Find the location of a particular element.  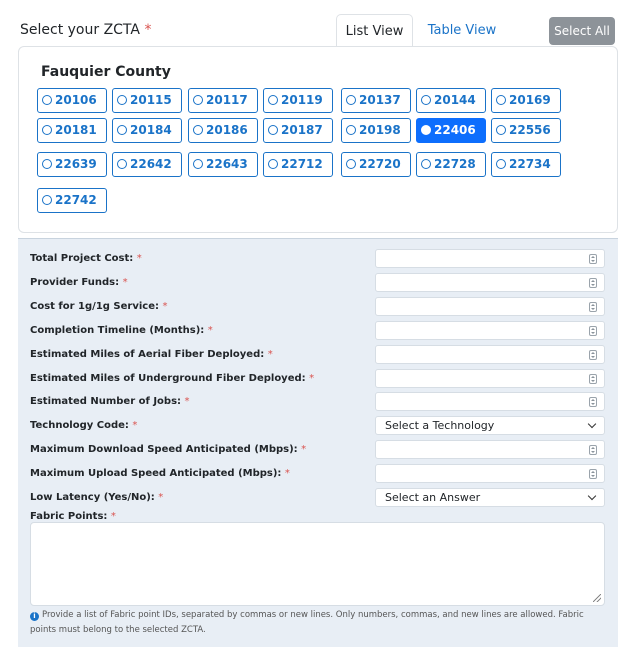

zcta-option-20119: 20119 is located at coordinates (298, 100).